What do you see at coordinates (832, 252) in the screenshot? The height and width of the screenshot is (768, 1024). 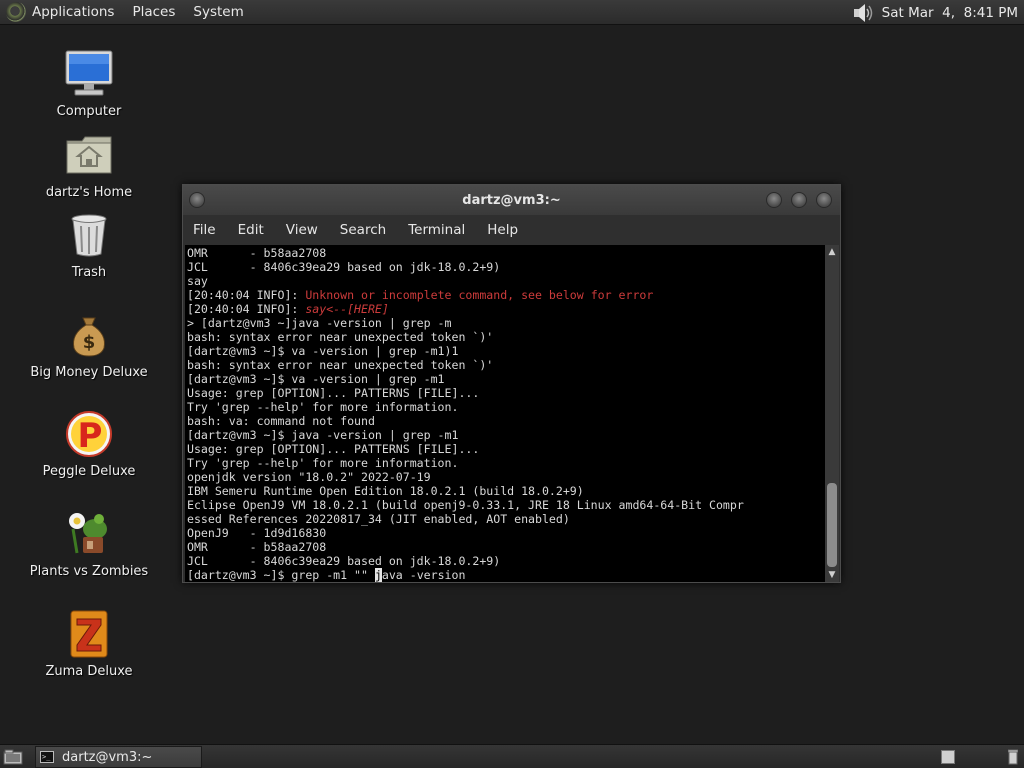 I see `scroll-up-arrow-icon: ▲` at bounding box center [832, 252].